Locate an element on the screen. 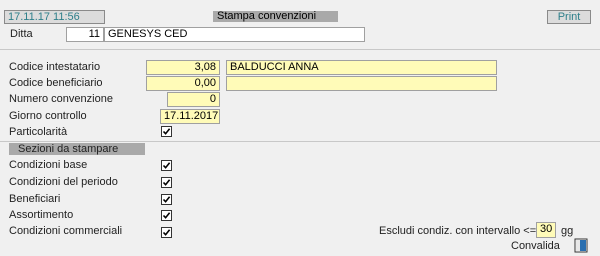 The height and width of the screenshot is (256, 600). condizioni-base-label: Condizioni base is located at coordinates (48, 165).